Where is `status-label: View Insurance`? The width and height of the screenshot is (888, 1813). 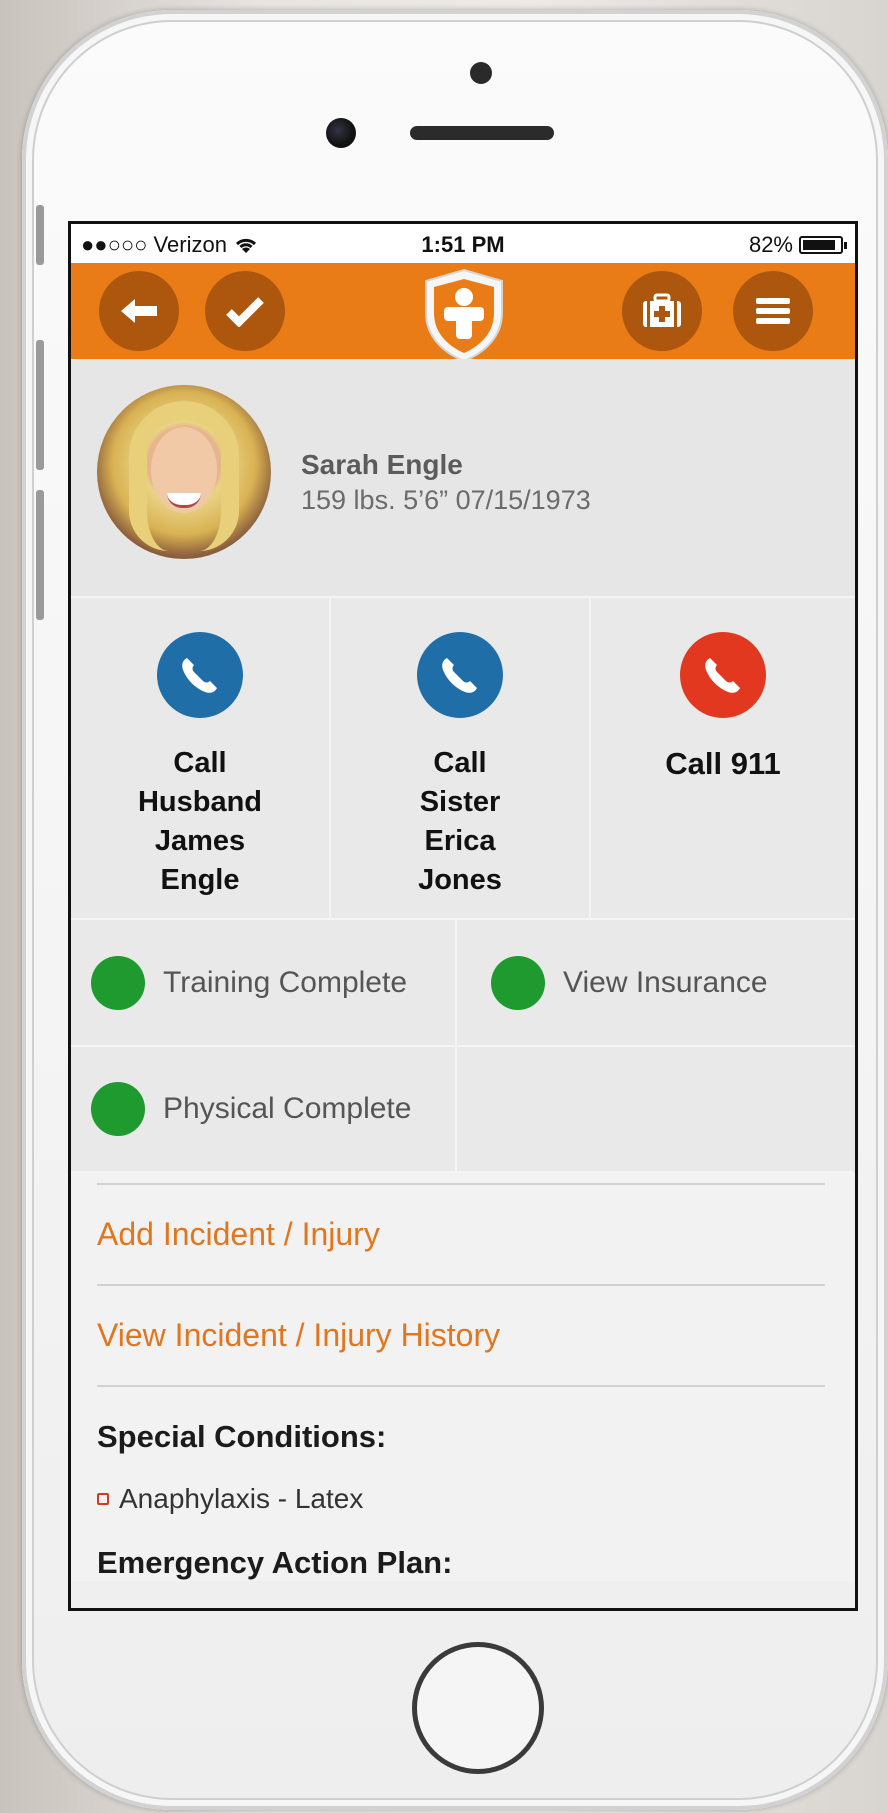 status-label: View Insurance is located at coordinates (665, 982).